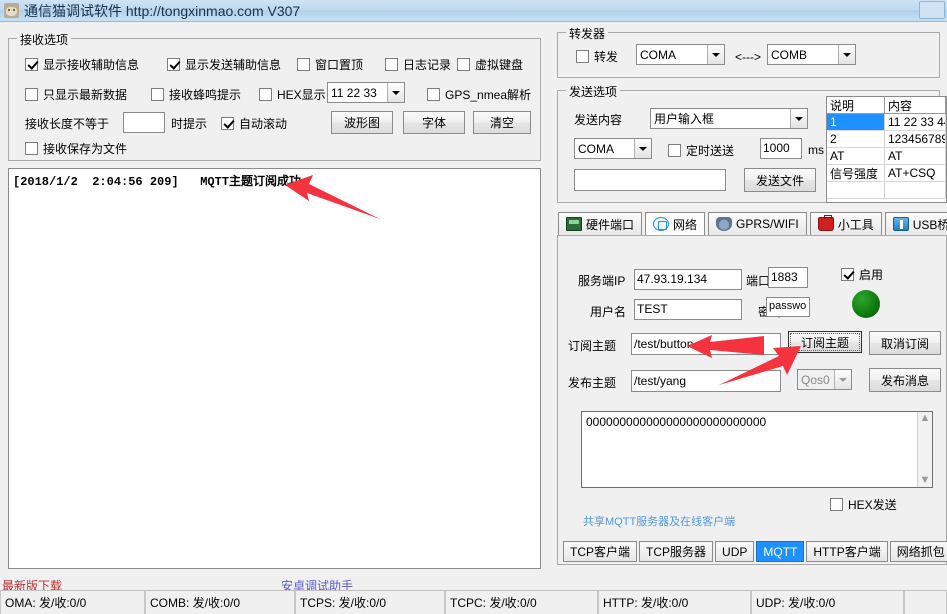  I want to click on password-input: passwo, so click(788, 307).